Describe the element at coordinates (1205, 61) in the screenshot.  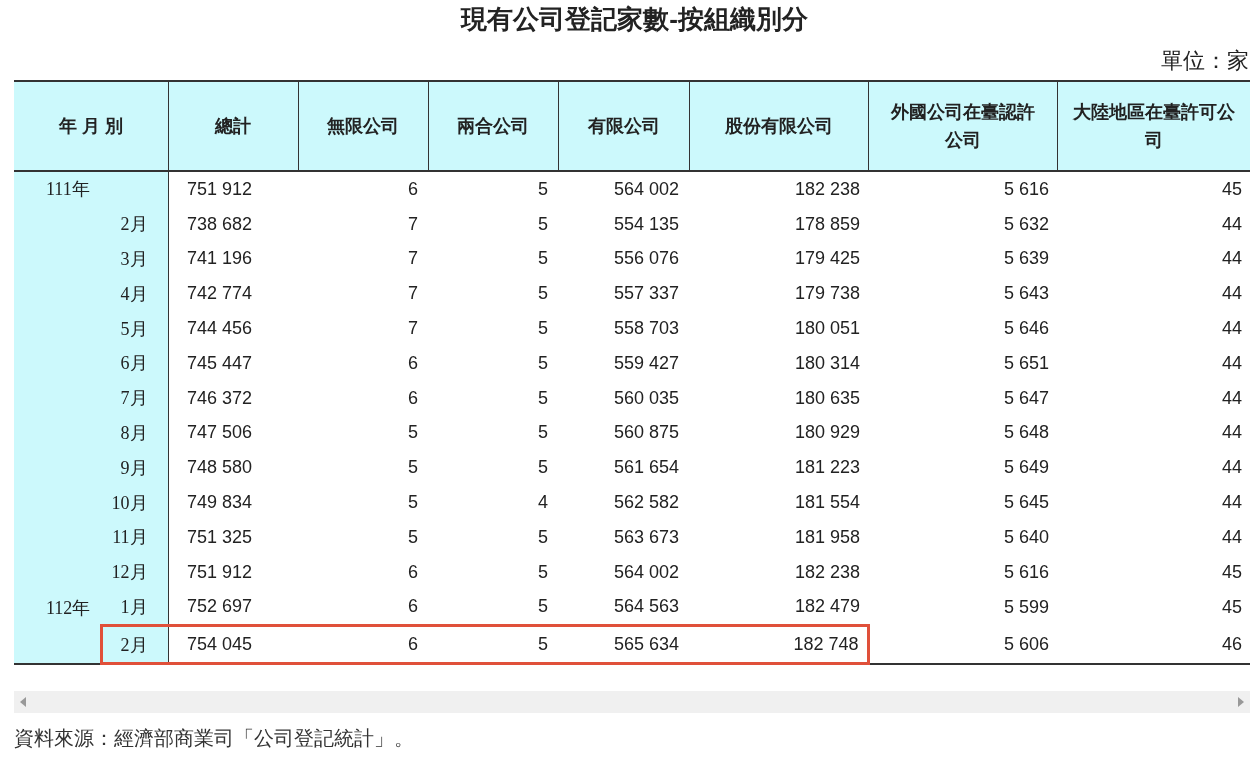
I see `unit-label: 單位：家` at that location.